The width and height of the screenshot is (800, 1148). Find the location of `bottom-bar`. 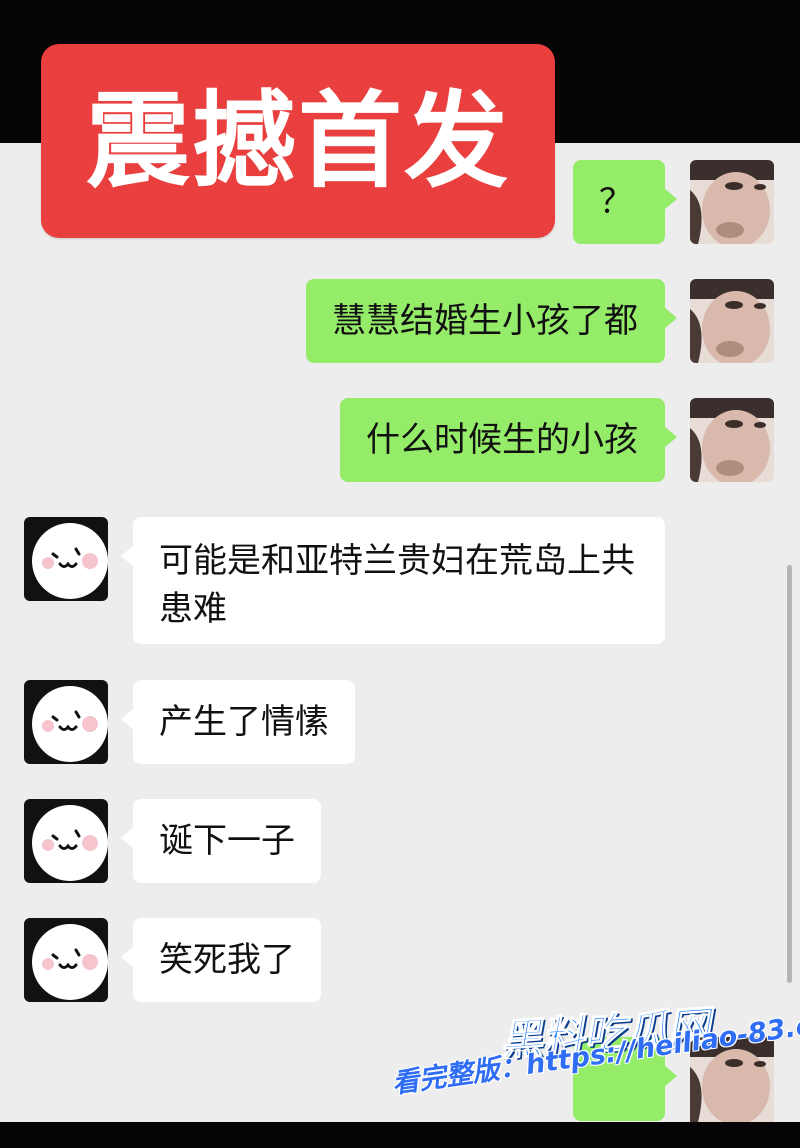

bottom-bar is located at coordinates (400, 1135).